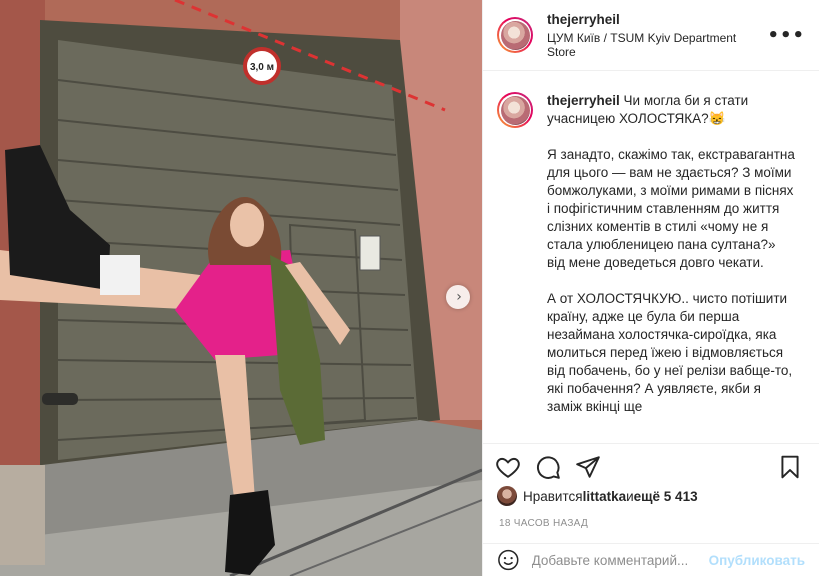 This screenshot has width=819, height=576. Describe the element at coordinates (786, 35) in the screenshot. I see `more-options-icon: •••` at that location.